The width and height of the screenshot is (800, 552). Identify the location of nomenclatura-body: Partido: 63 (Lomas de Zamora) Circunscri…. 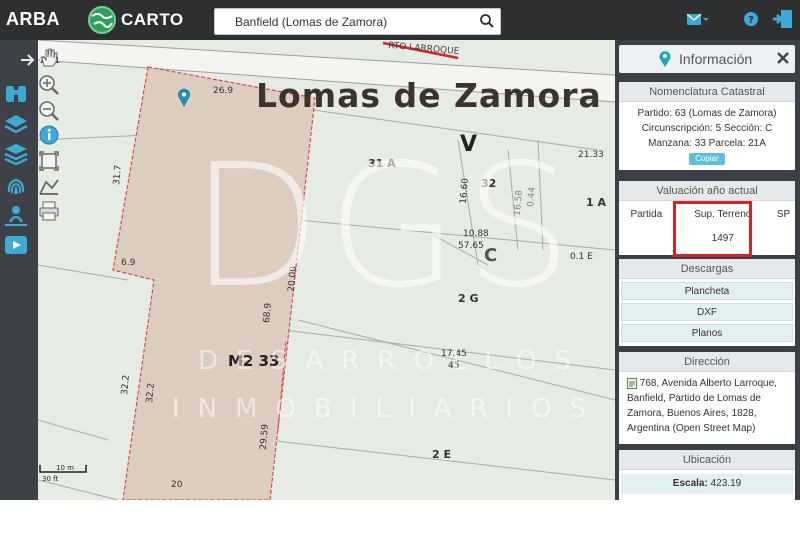
(707, 136).